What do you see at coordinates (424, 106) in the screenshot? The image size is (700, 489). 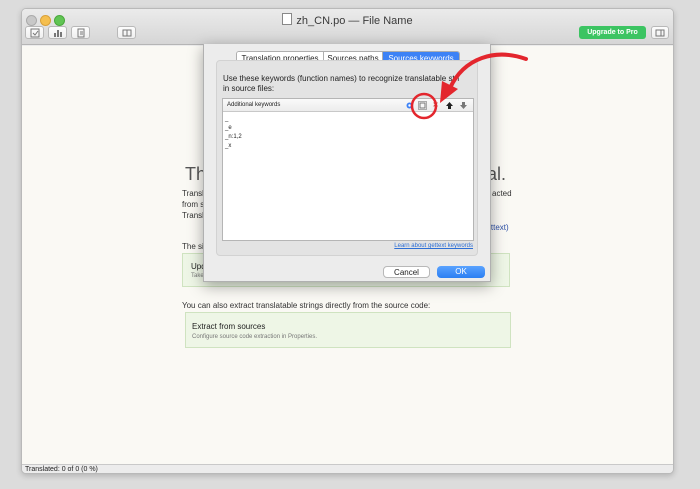 I see `highlight-circle` at bounding box center [424, 106].